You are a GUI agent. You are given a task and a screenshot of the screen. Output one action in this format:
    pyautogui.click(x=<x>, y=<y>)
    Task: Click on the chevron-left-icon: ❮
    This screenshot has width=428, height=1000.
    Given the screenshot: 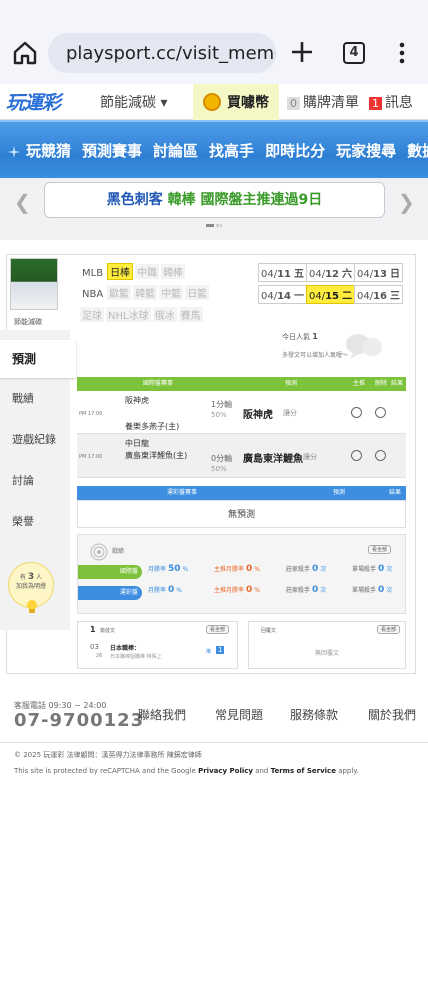 What is the action you would take?
    pyautogui.click(x=22, y=202)
    